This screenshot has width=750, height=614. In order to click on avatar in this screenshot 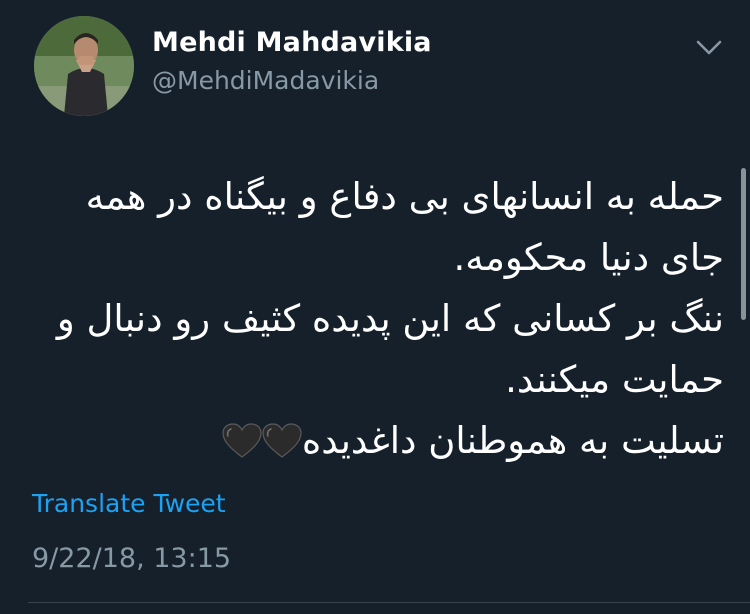, I will do `click(84, 66)`.